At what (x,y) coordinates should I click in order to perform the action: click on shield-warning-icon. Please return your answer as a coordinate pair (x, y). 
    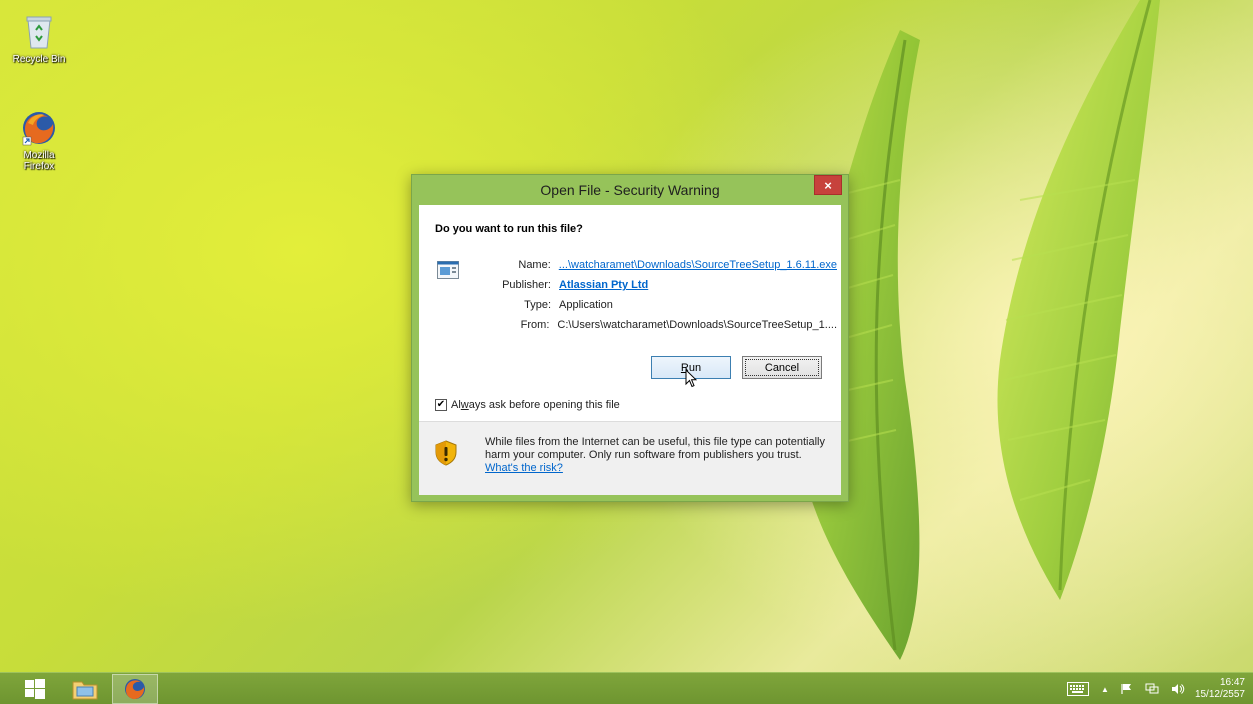
    Looking at the image, I should click on (446, 455).